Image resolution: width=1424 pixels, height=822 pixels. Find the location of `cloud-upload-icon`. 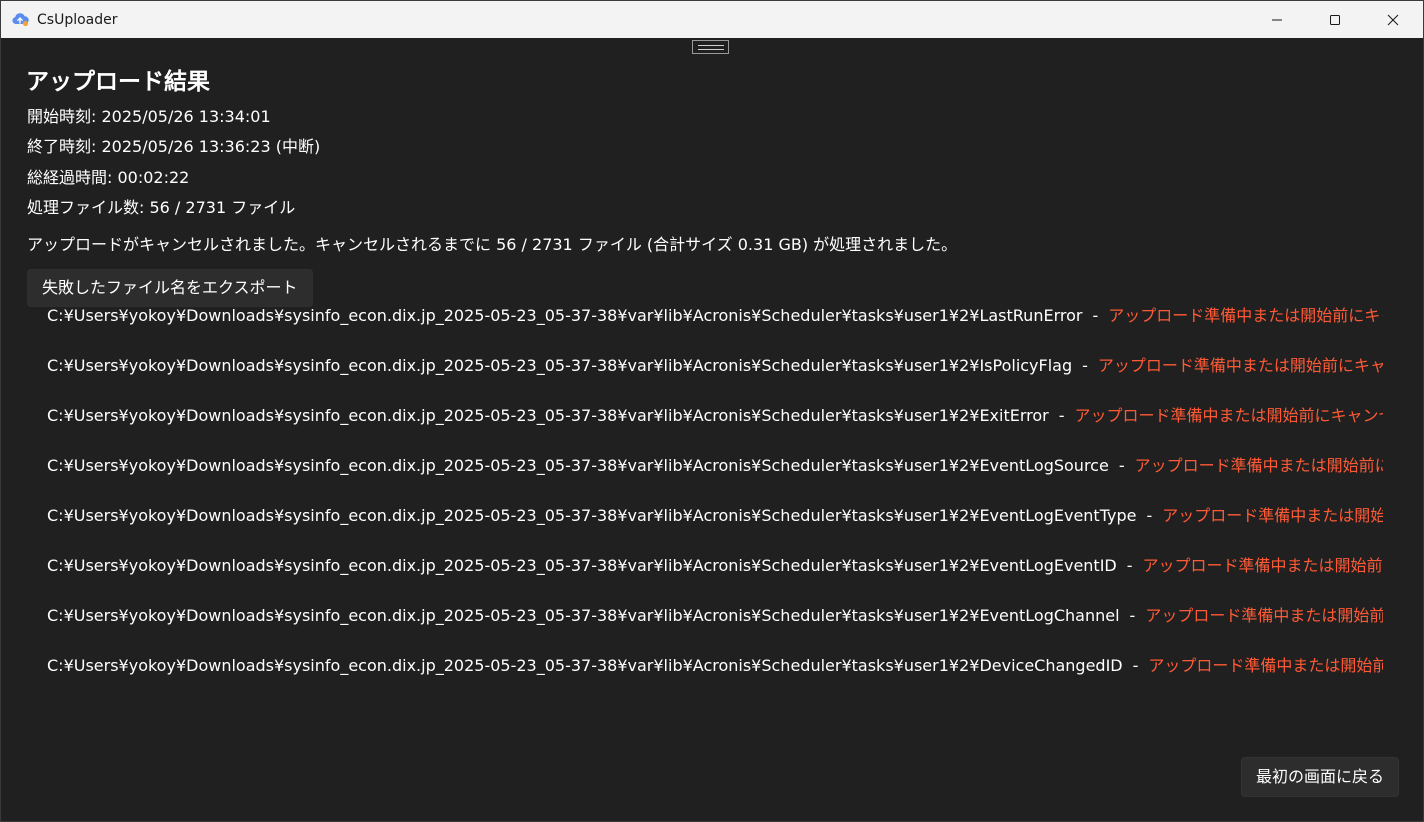

cloud-upload-icon is located at coordinates (20, 20).